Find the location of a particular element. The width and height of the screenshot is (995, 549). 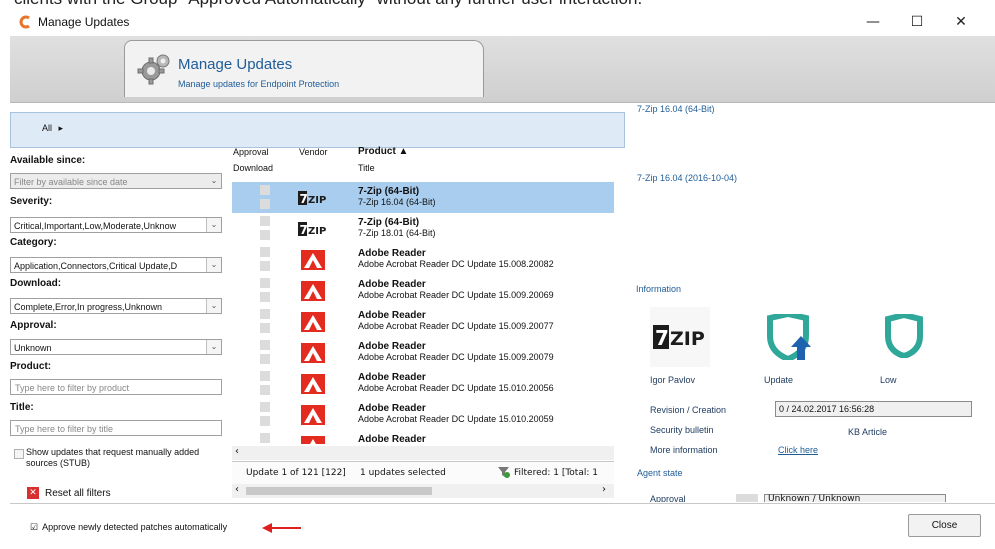

svg-text: 7 is located at coordinates (304, 230).